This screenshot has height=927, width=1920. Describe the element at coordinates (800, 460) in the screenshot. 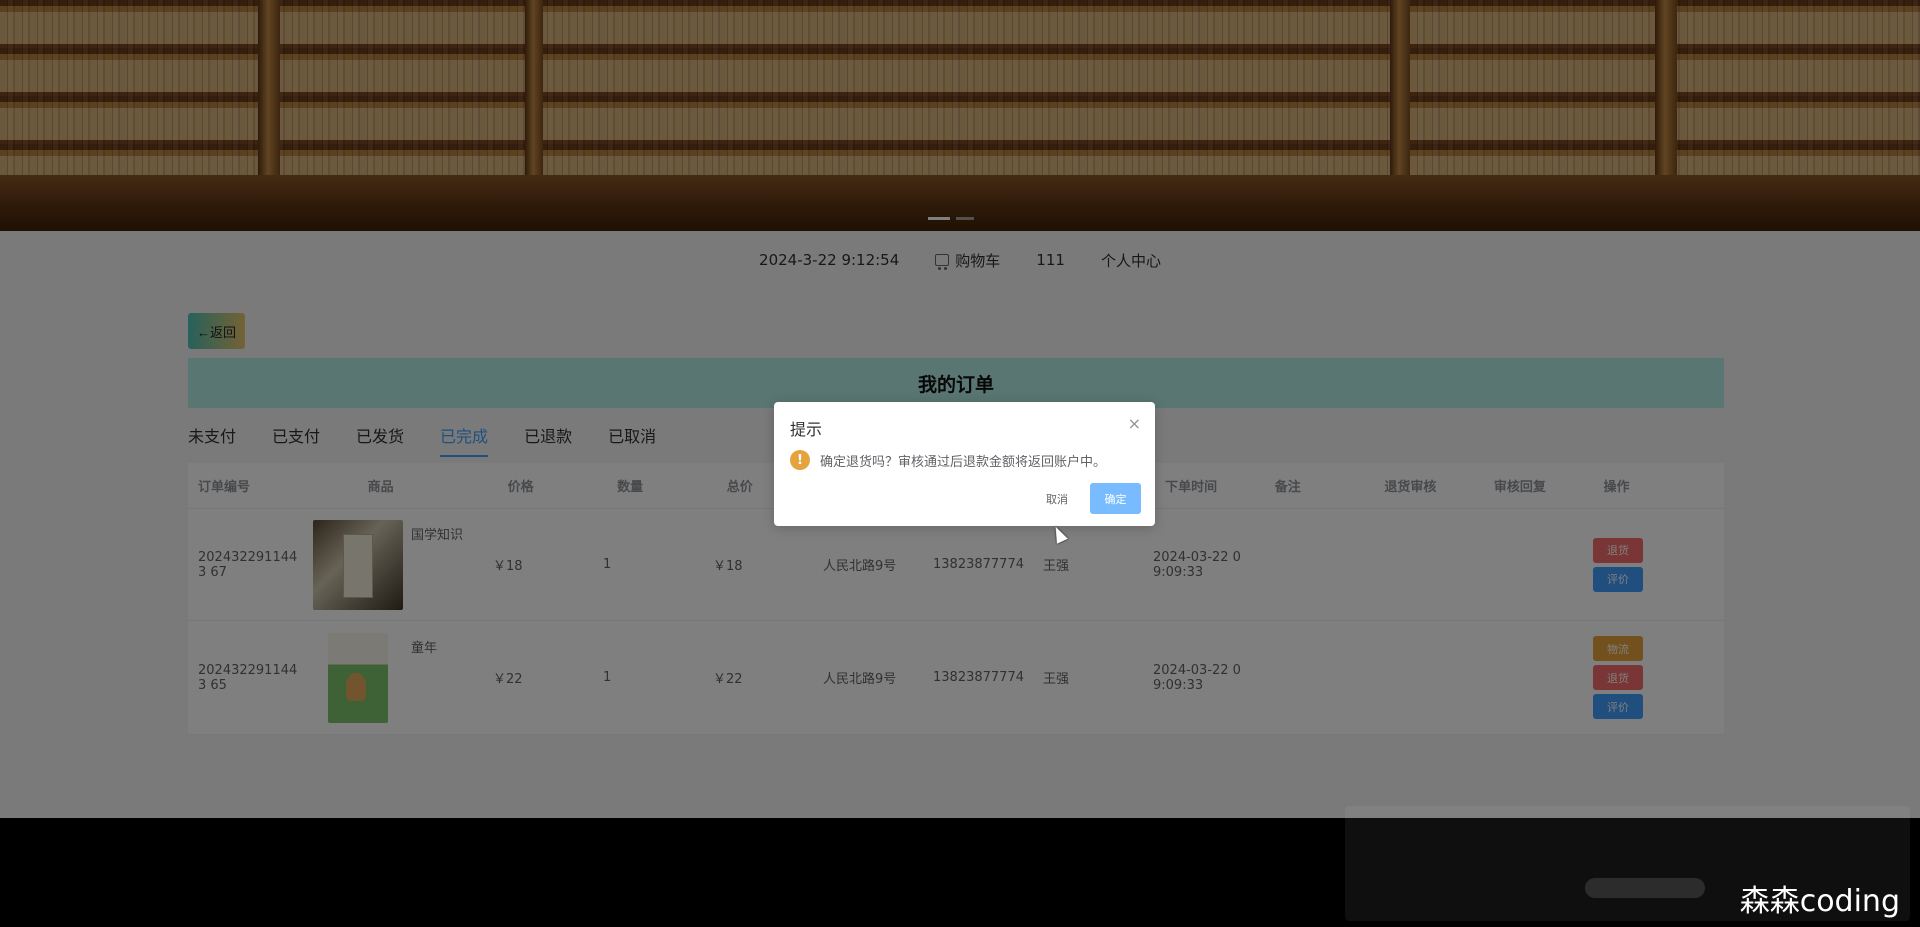

I see `warning-icon: !` at that location.